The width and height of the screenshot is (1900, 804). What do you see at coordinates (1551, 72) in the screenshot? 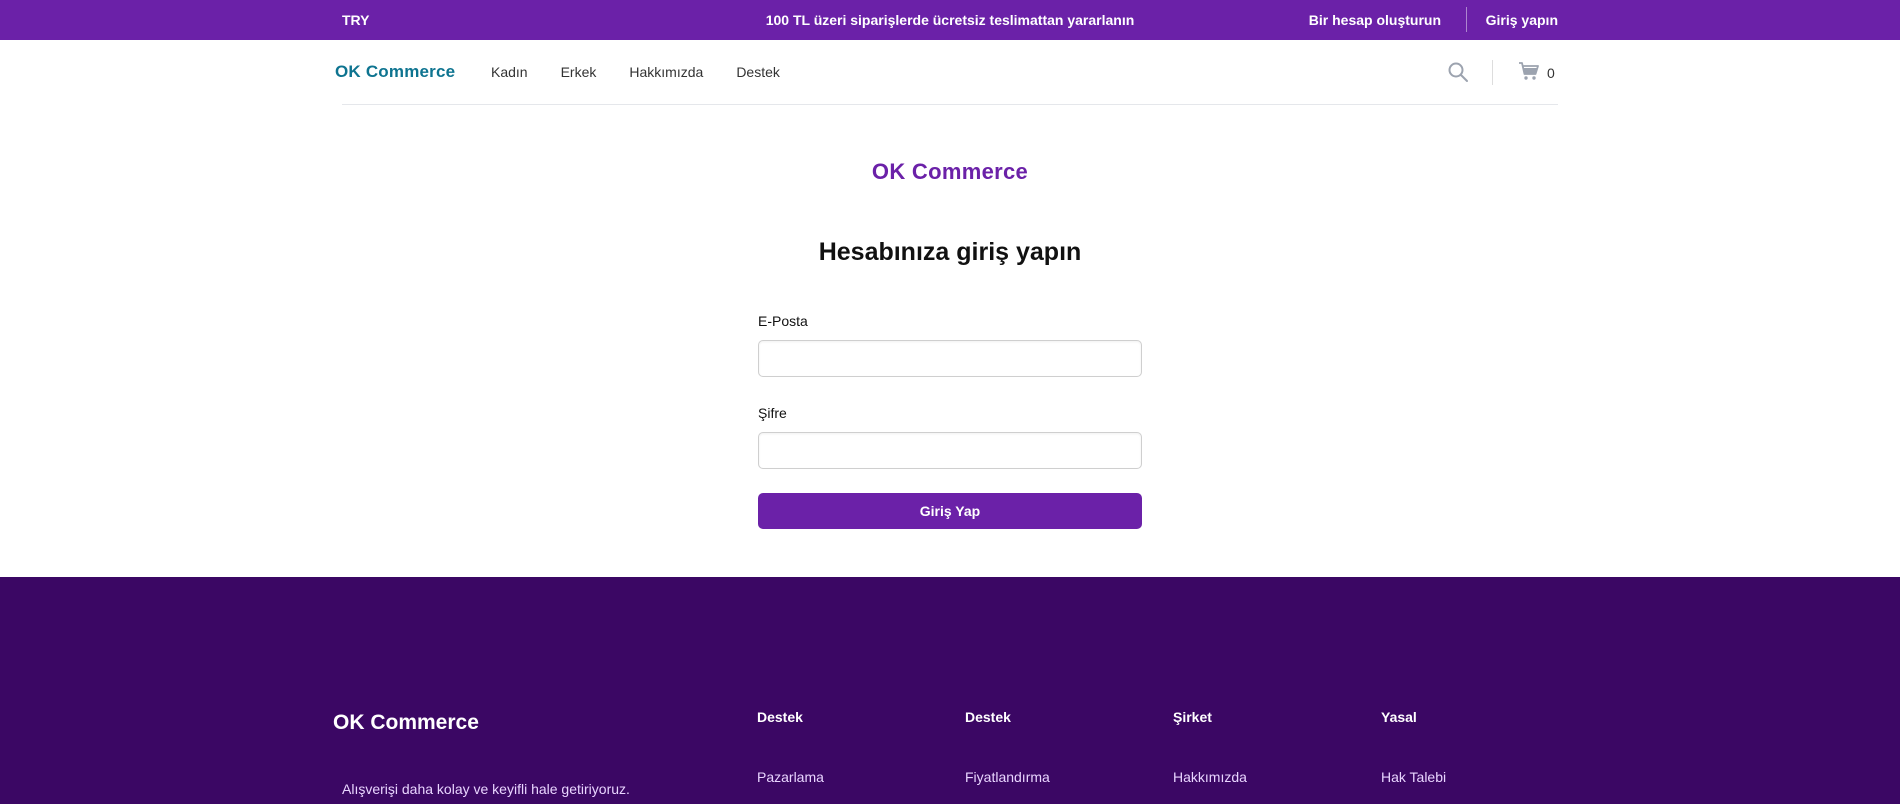
I see `cart-count: 0` at bounding box center [1551, 72].